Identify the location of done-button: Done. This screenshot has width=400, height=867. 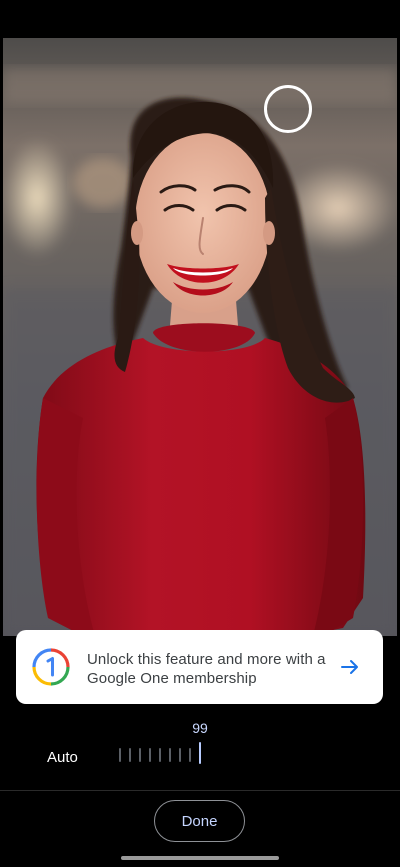
(199, 821).